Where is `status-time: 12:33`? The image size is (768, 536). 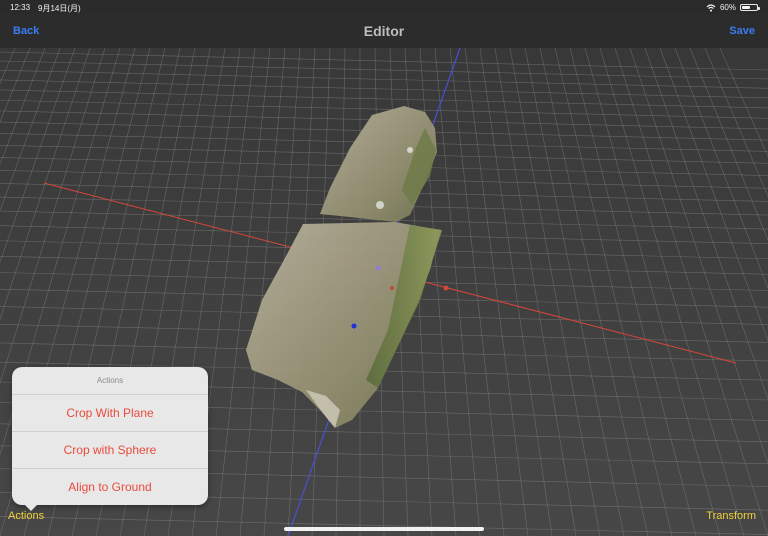 status-time: 12:33 is located at coordinates (20, 7).